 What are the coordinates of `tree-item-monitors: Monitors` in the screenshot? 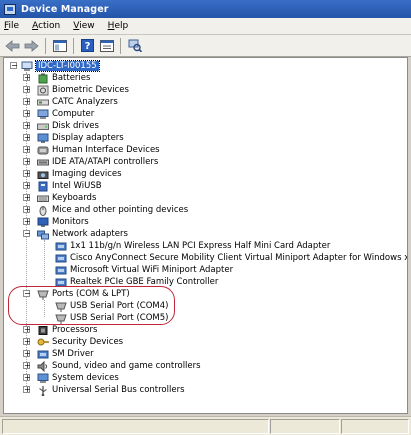 It's located at (63, 222).